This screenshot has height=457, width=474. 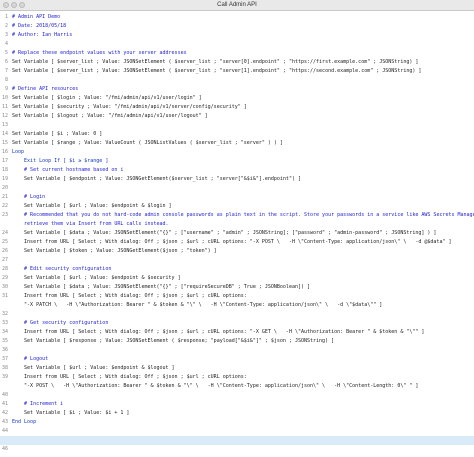 I want to click on script-control-step: Exit Loop If [ $i ≥ $range ], so click(x=60, y=161).